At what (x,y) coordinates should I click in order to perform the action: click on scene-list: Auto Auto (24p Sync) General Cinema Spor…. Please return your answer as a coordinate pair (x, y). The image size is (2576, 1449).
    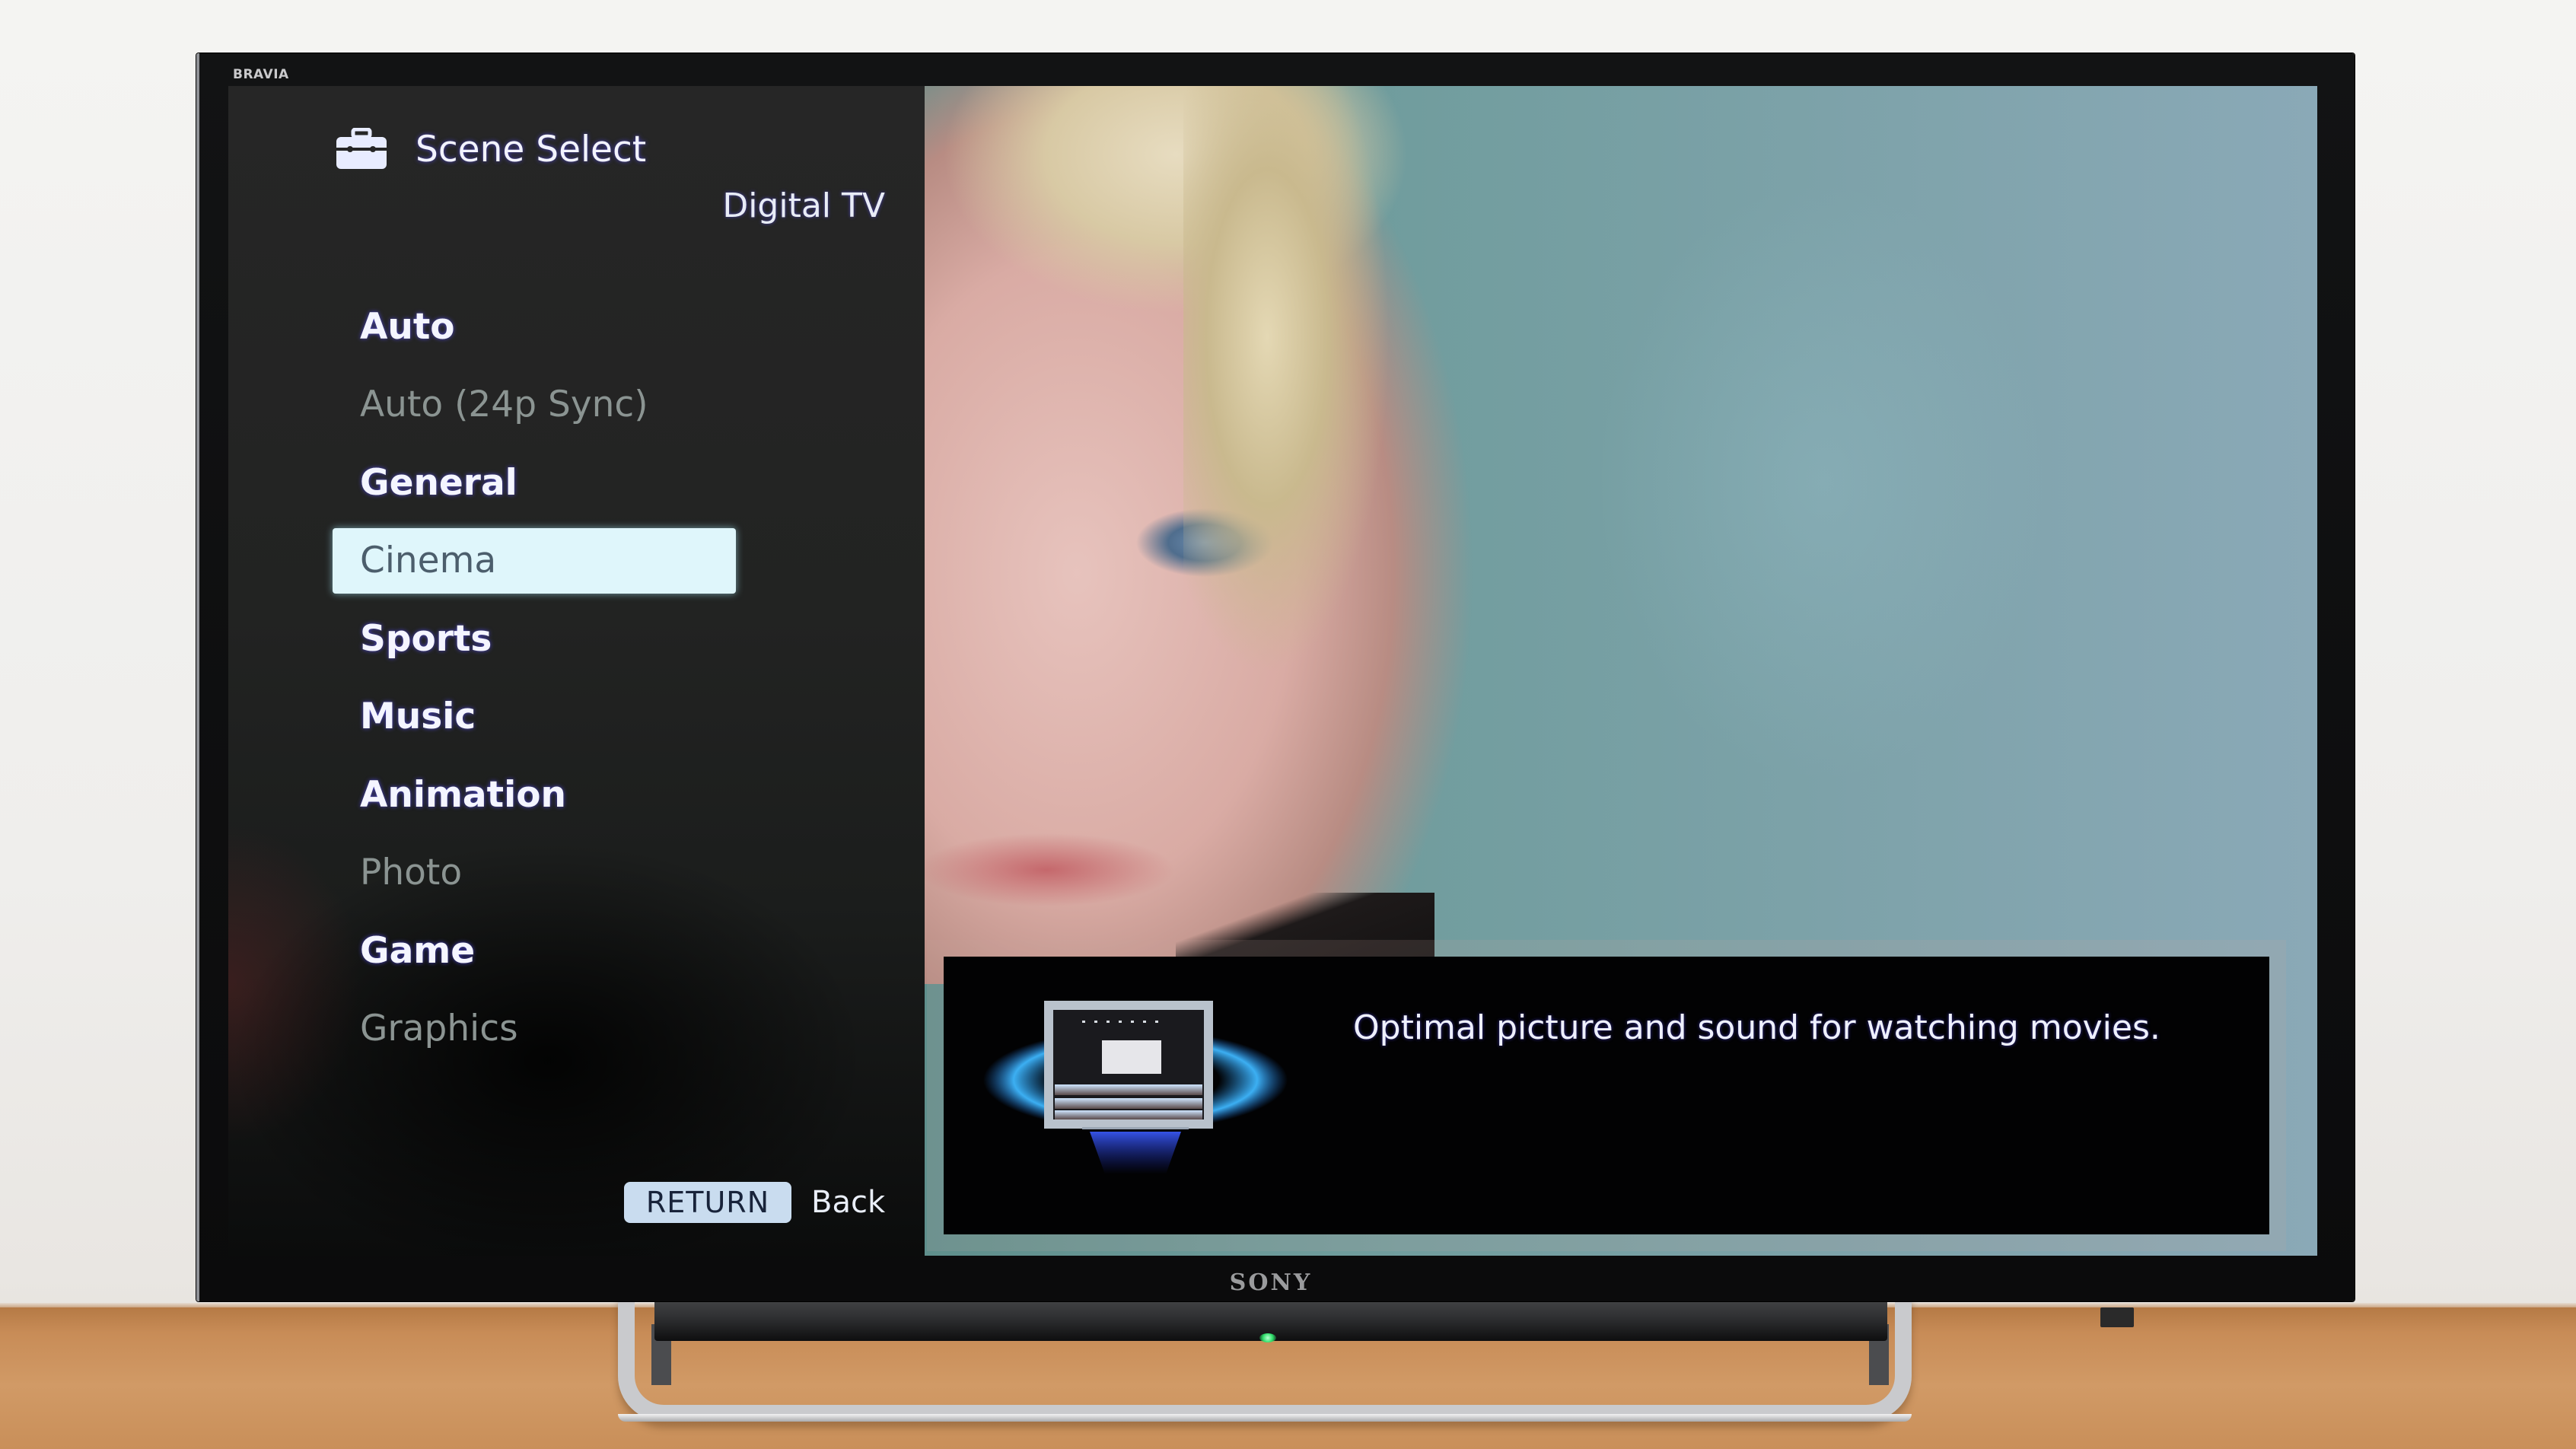
    Looking at the image, I should click on (534, 678).